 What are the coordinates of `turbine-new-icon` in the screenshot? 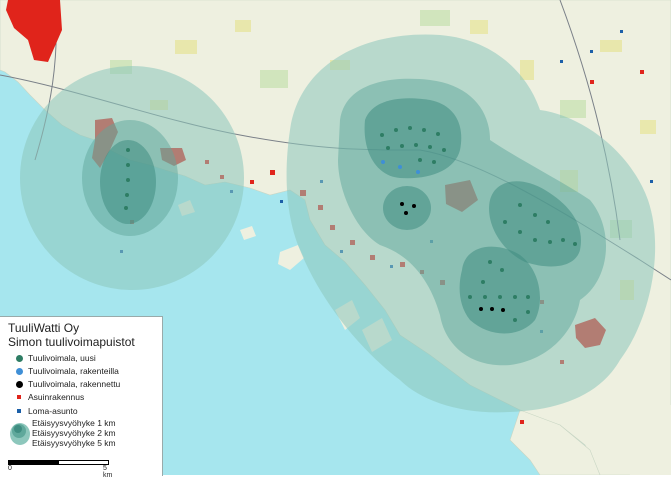 It's located at (19, 358).